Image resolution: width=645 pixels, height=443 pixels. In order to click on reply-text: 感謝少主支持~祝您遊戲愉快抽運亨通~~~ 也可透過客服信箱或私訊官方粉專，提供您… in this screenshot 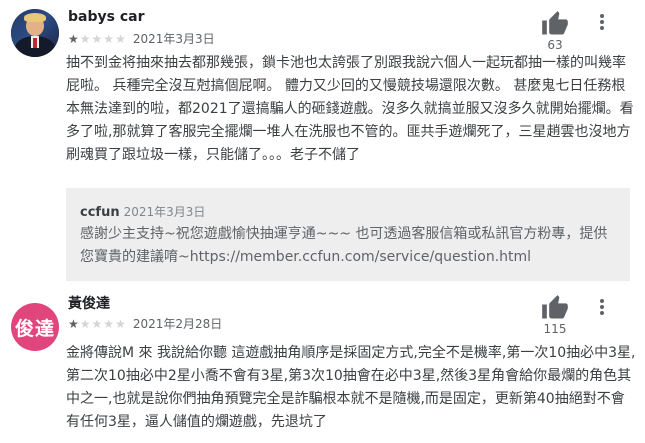, I will do `click(344, 245)`.